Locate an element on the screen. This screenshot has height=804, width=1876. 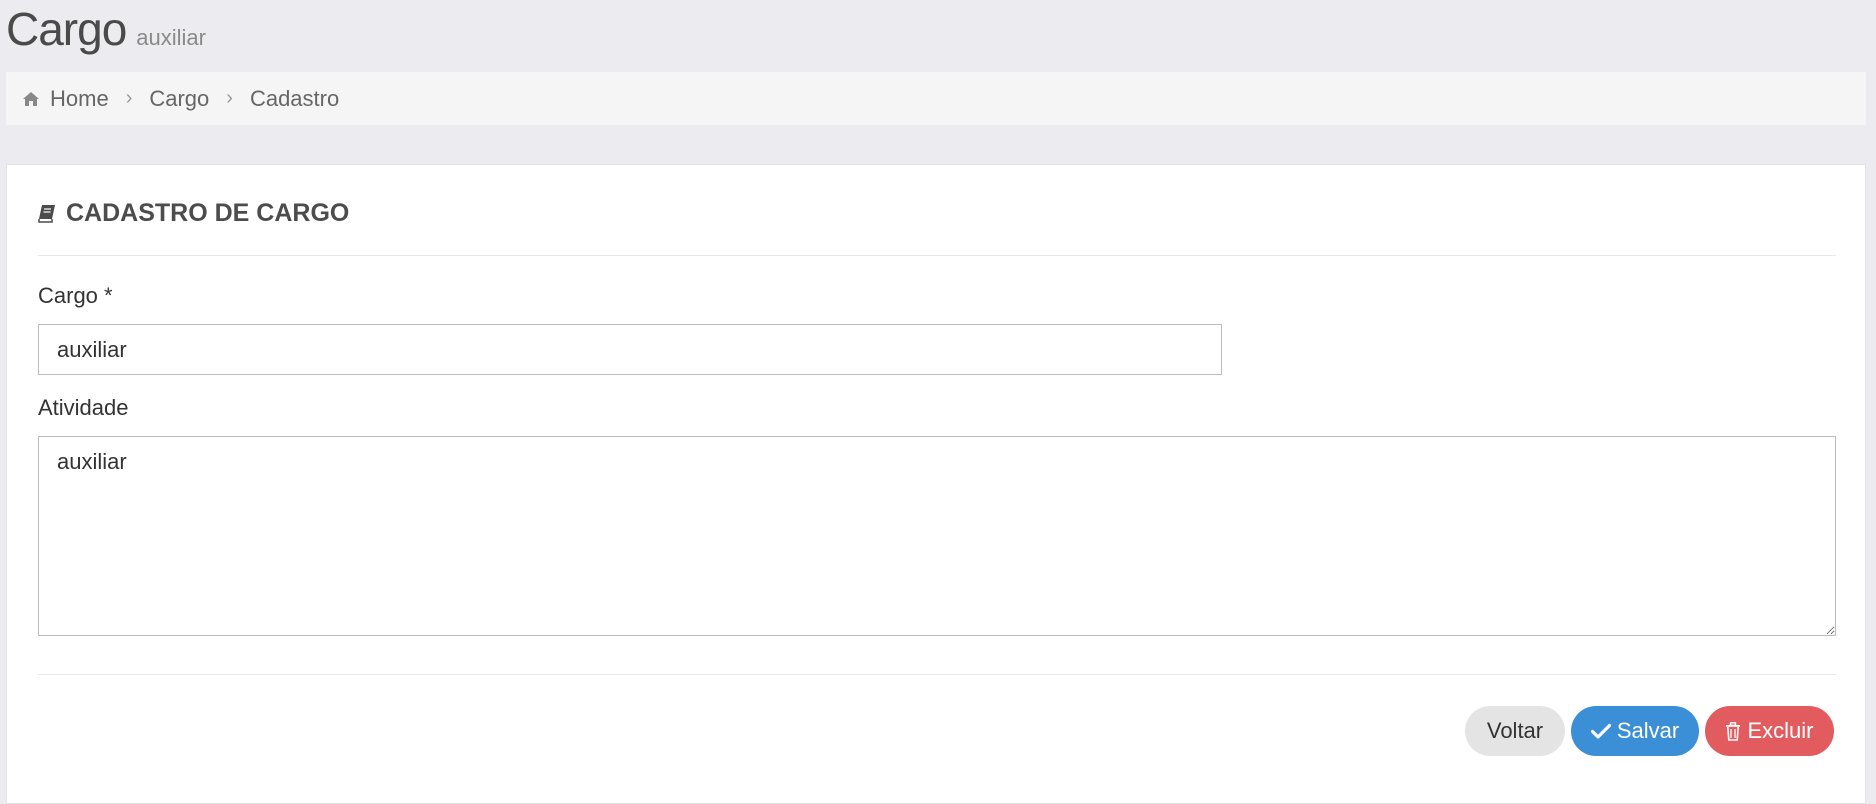
page-title: Cargo is located at coordinates (66, 29).